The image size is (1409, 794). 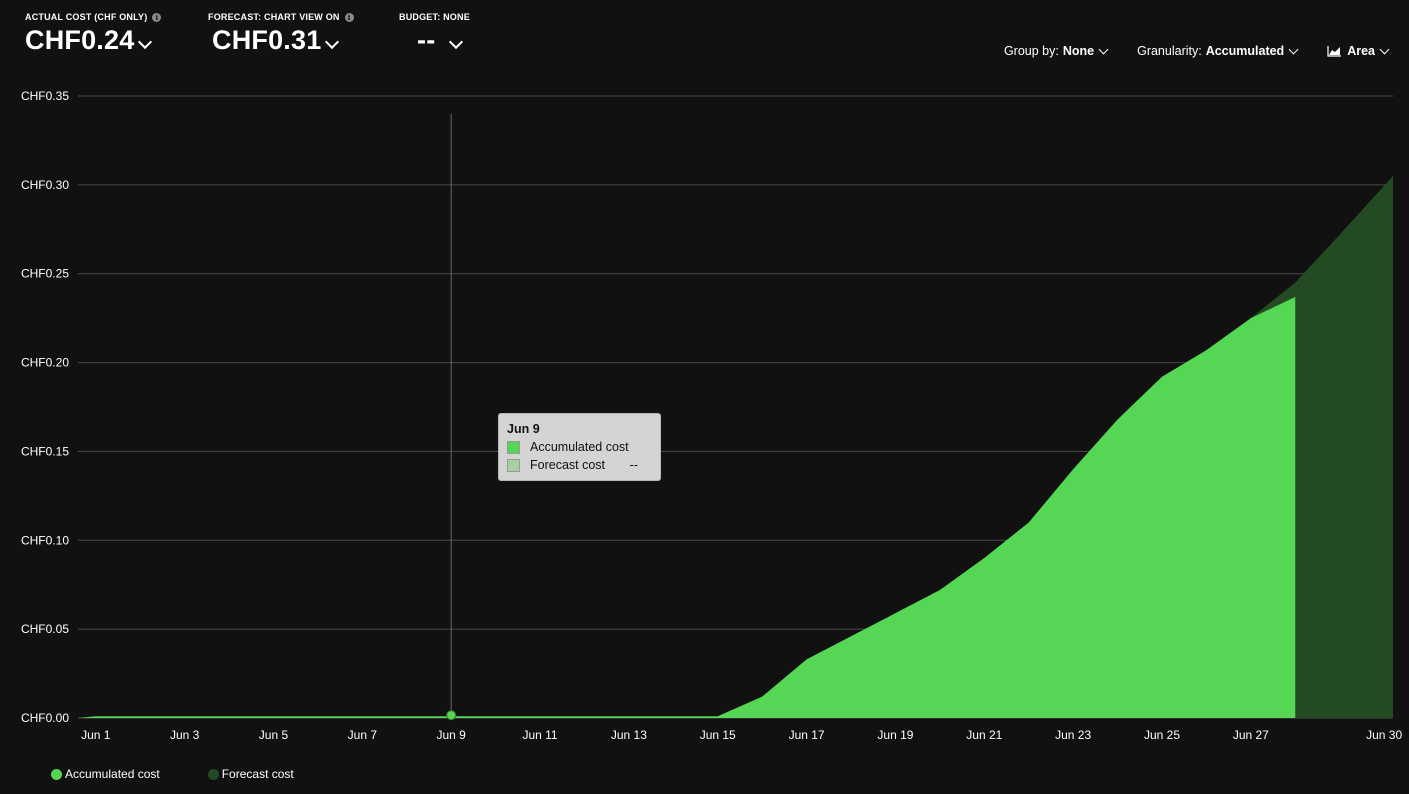 What do you see at coordinates (984, 735) in the screenshot?
I see `x-tick-label: Jun 21` at bounding box center [984, 735].